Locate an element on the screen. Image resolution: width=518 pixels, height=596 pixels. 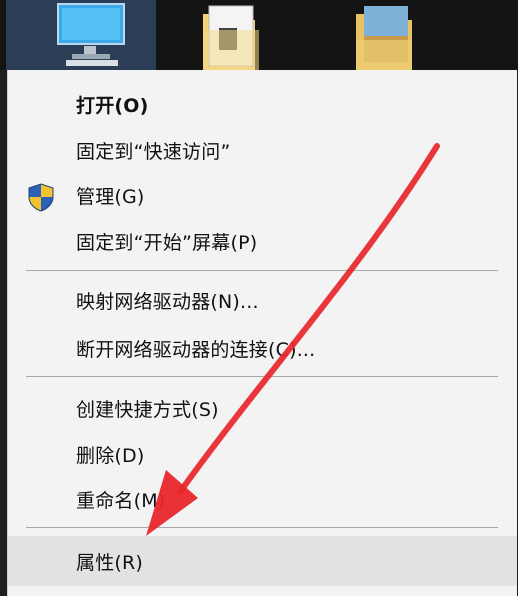
desktop-background is located at coordinates (259, 35).